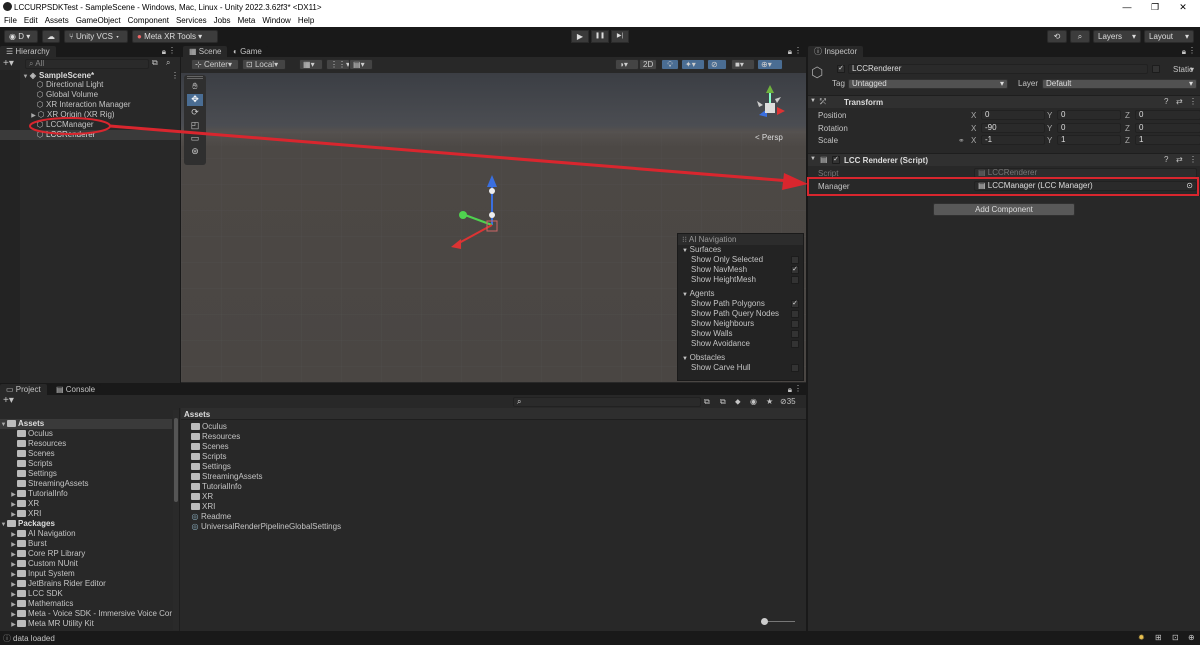  What do you see at coordinates (1004, 101) in the screenshot?
I see `transform-header: ▼ ⤱ Transform ? ⇄ ⋮` at bounding box center [1004, 101].